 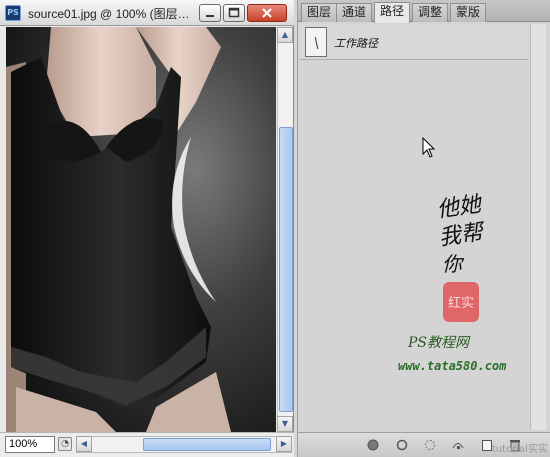 What do you see at coordinates (285, 424) in the screenshot?
I see `scroll-down-arrow: ▼` at bounding box center [285, 424].